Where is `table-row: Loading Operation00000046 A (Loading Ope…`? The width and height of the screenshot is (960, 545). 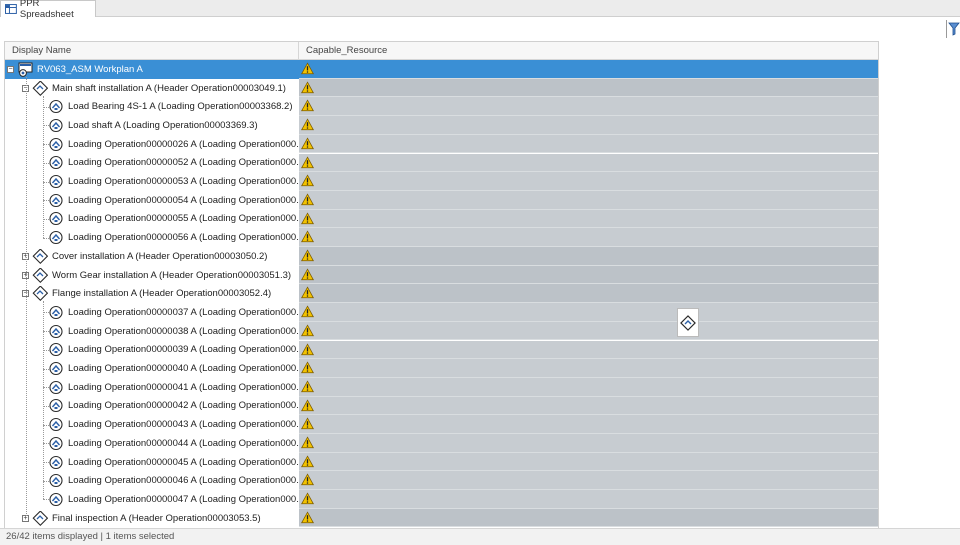
table-row: Loading Operation00000046 A (Loading Ope… is located at coordinates (441, 481).